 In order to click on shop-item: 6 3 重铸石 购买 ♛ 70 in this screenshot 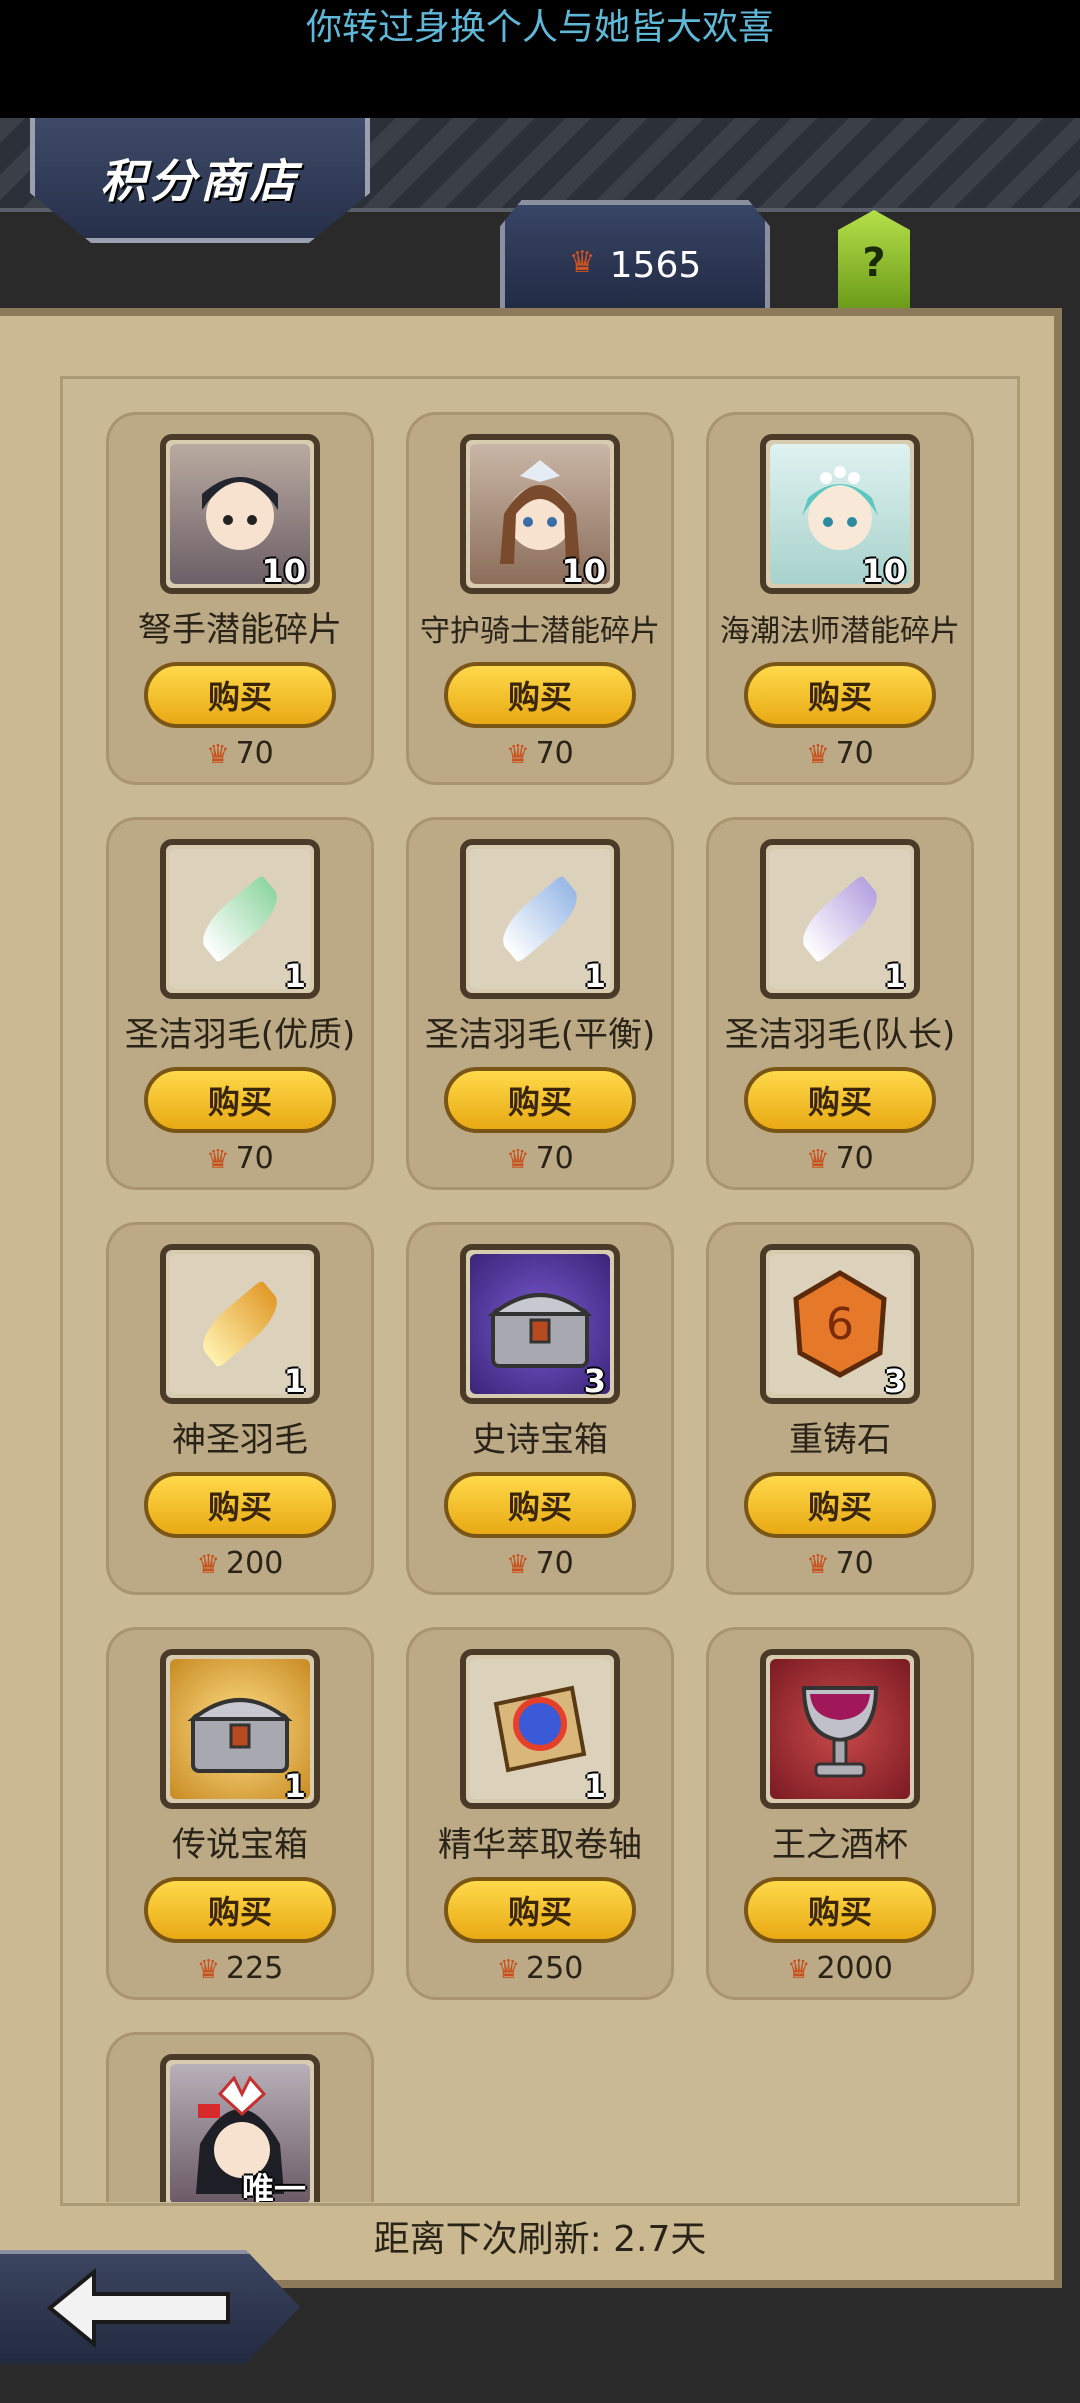, I will do `click(840, 1408)`.